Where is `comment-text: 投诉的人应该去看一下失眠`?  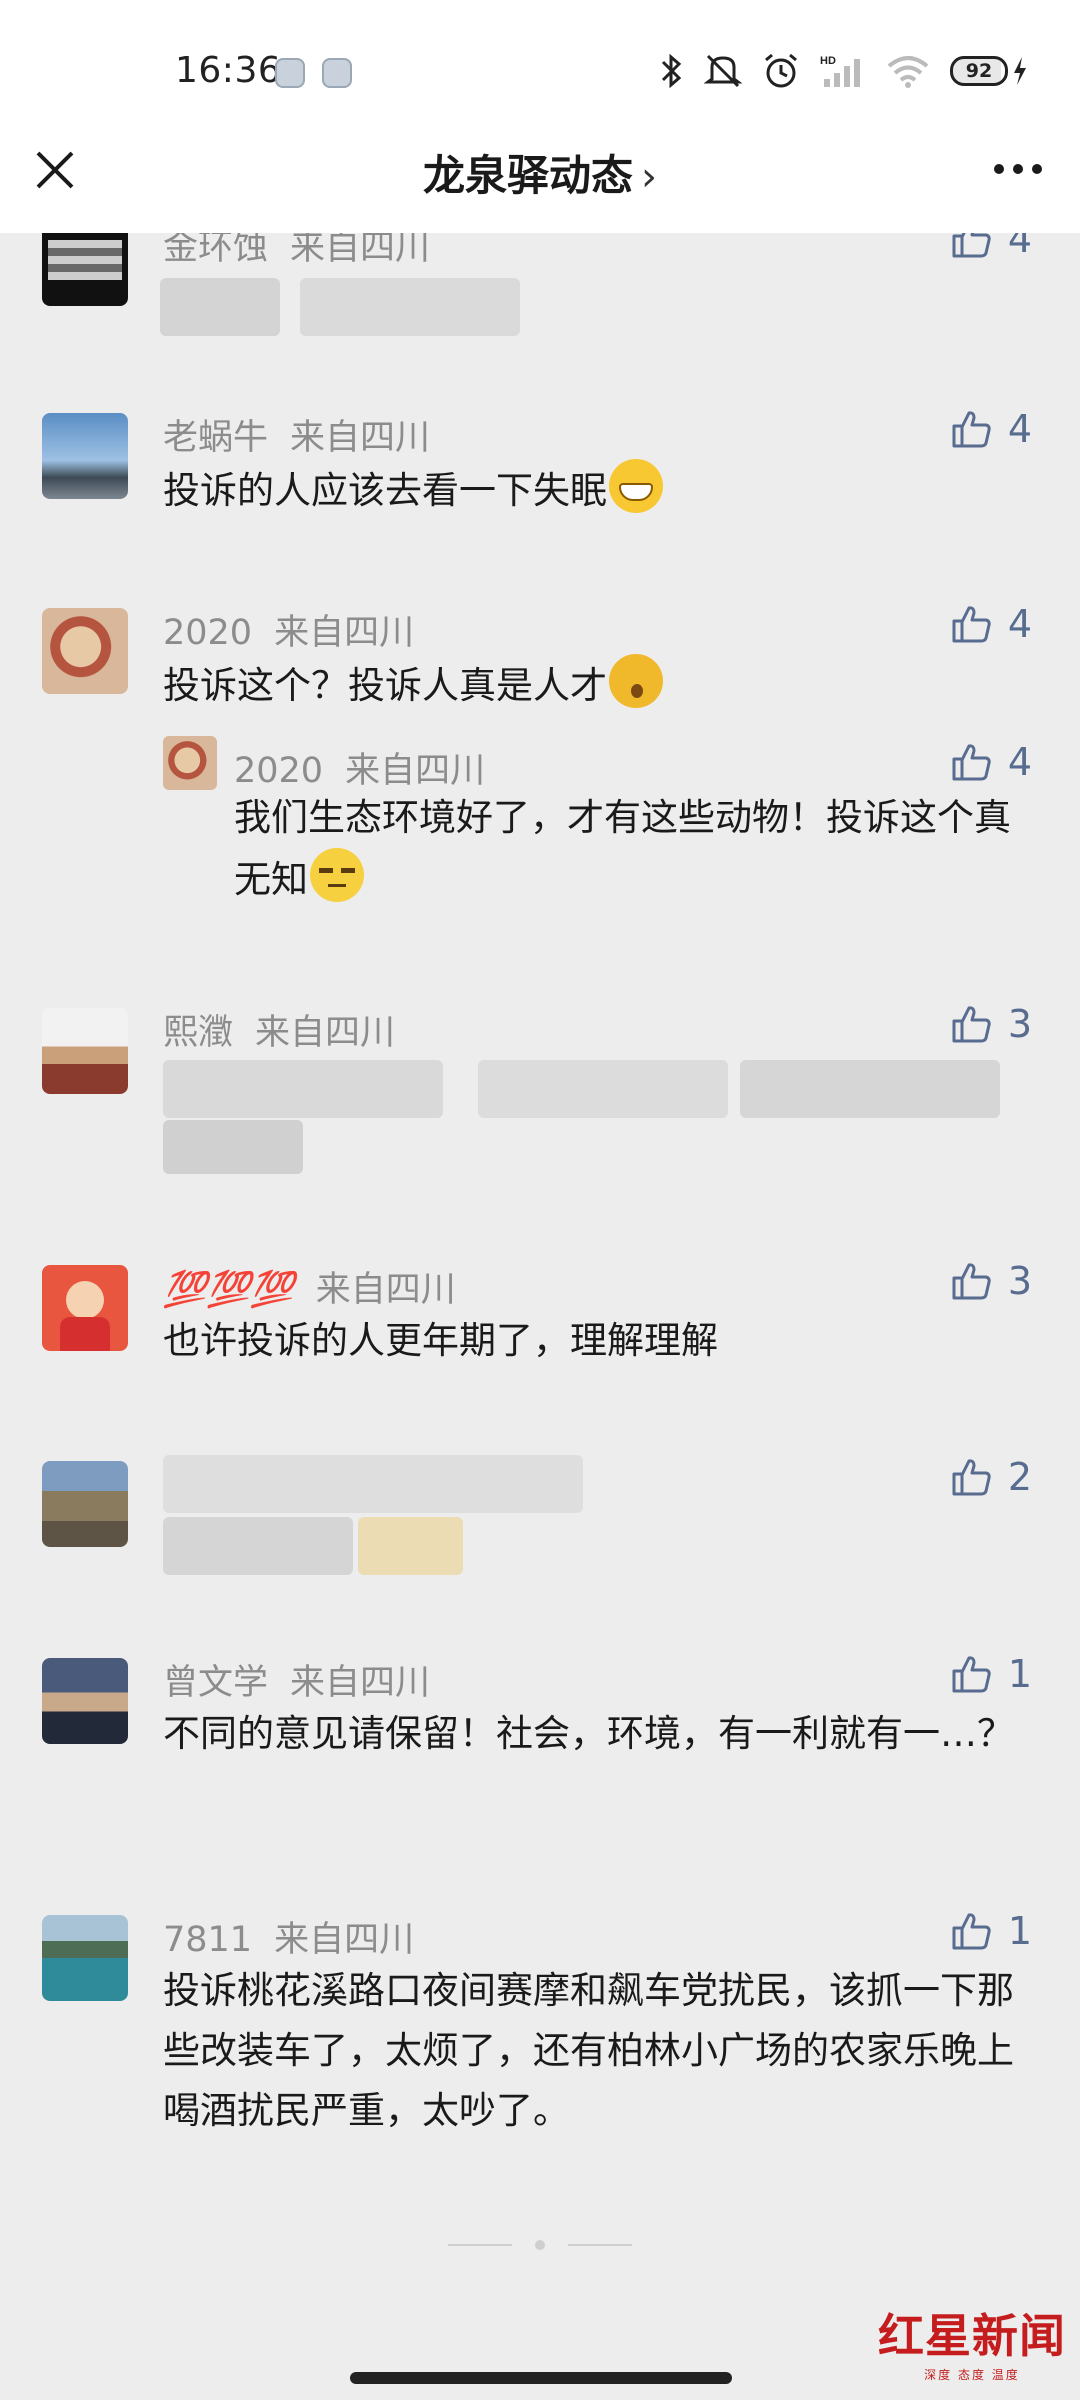
comment-text: 投诉的人应该去看一下失眠 is located at coordinates (603, 490).